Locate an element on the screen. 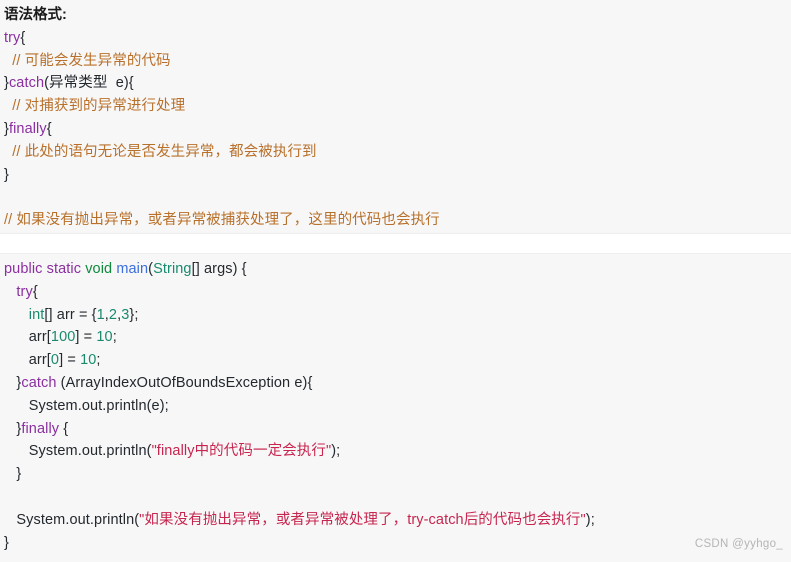 The image size is (791, 562). example-token-fn: main is located at coordinates (132, 269).